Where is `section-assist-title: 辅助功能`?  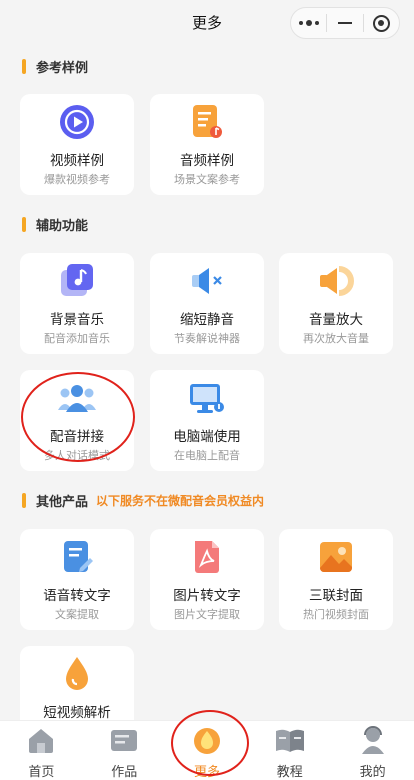
section-assist-title: 辅助功能 is located at coordinates (62, 226).